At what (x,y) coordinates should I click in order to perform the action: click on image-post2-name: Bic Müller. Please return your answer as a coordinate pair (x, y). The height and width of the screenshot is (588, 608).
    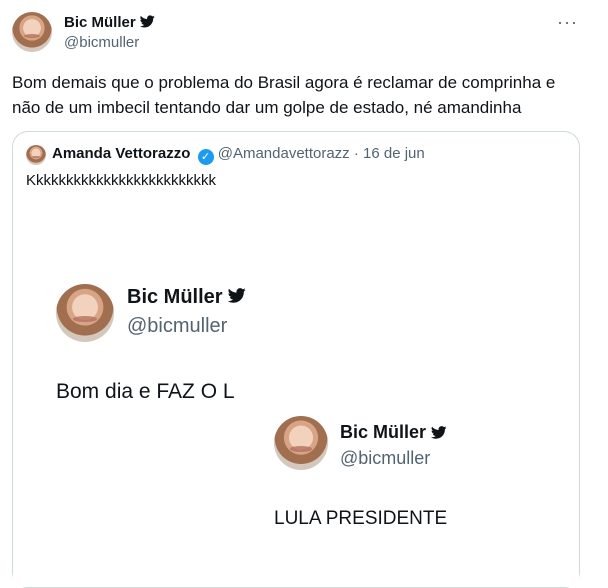
    Looking at the image, I should click on (383, 432).